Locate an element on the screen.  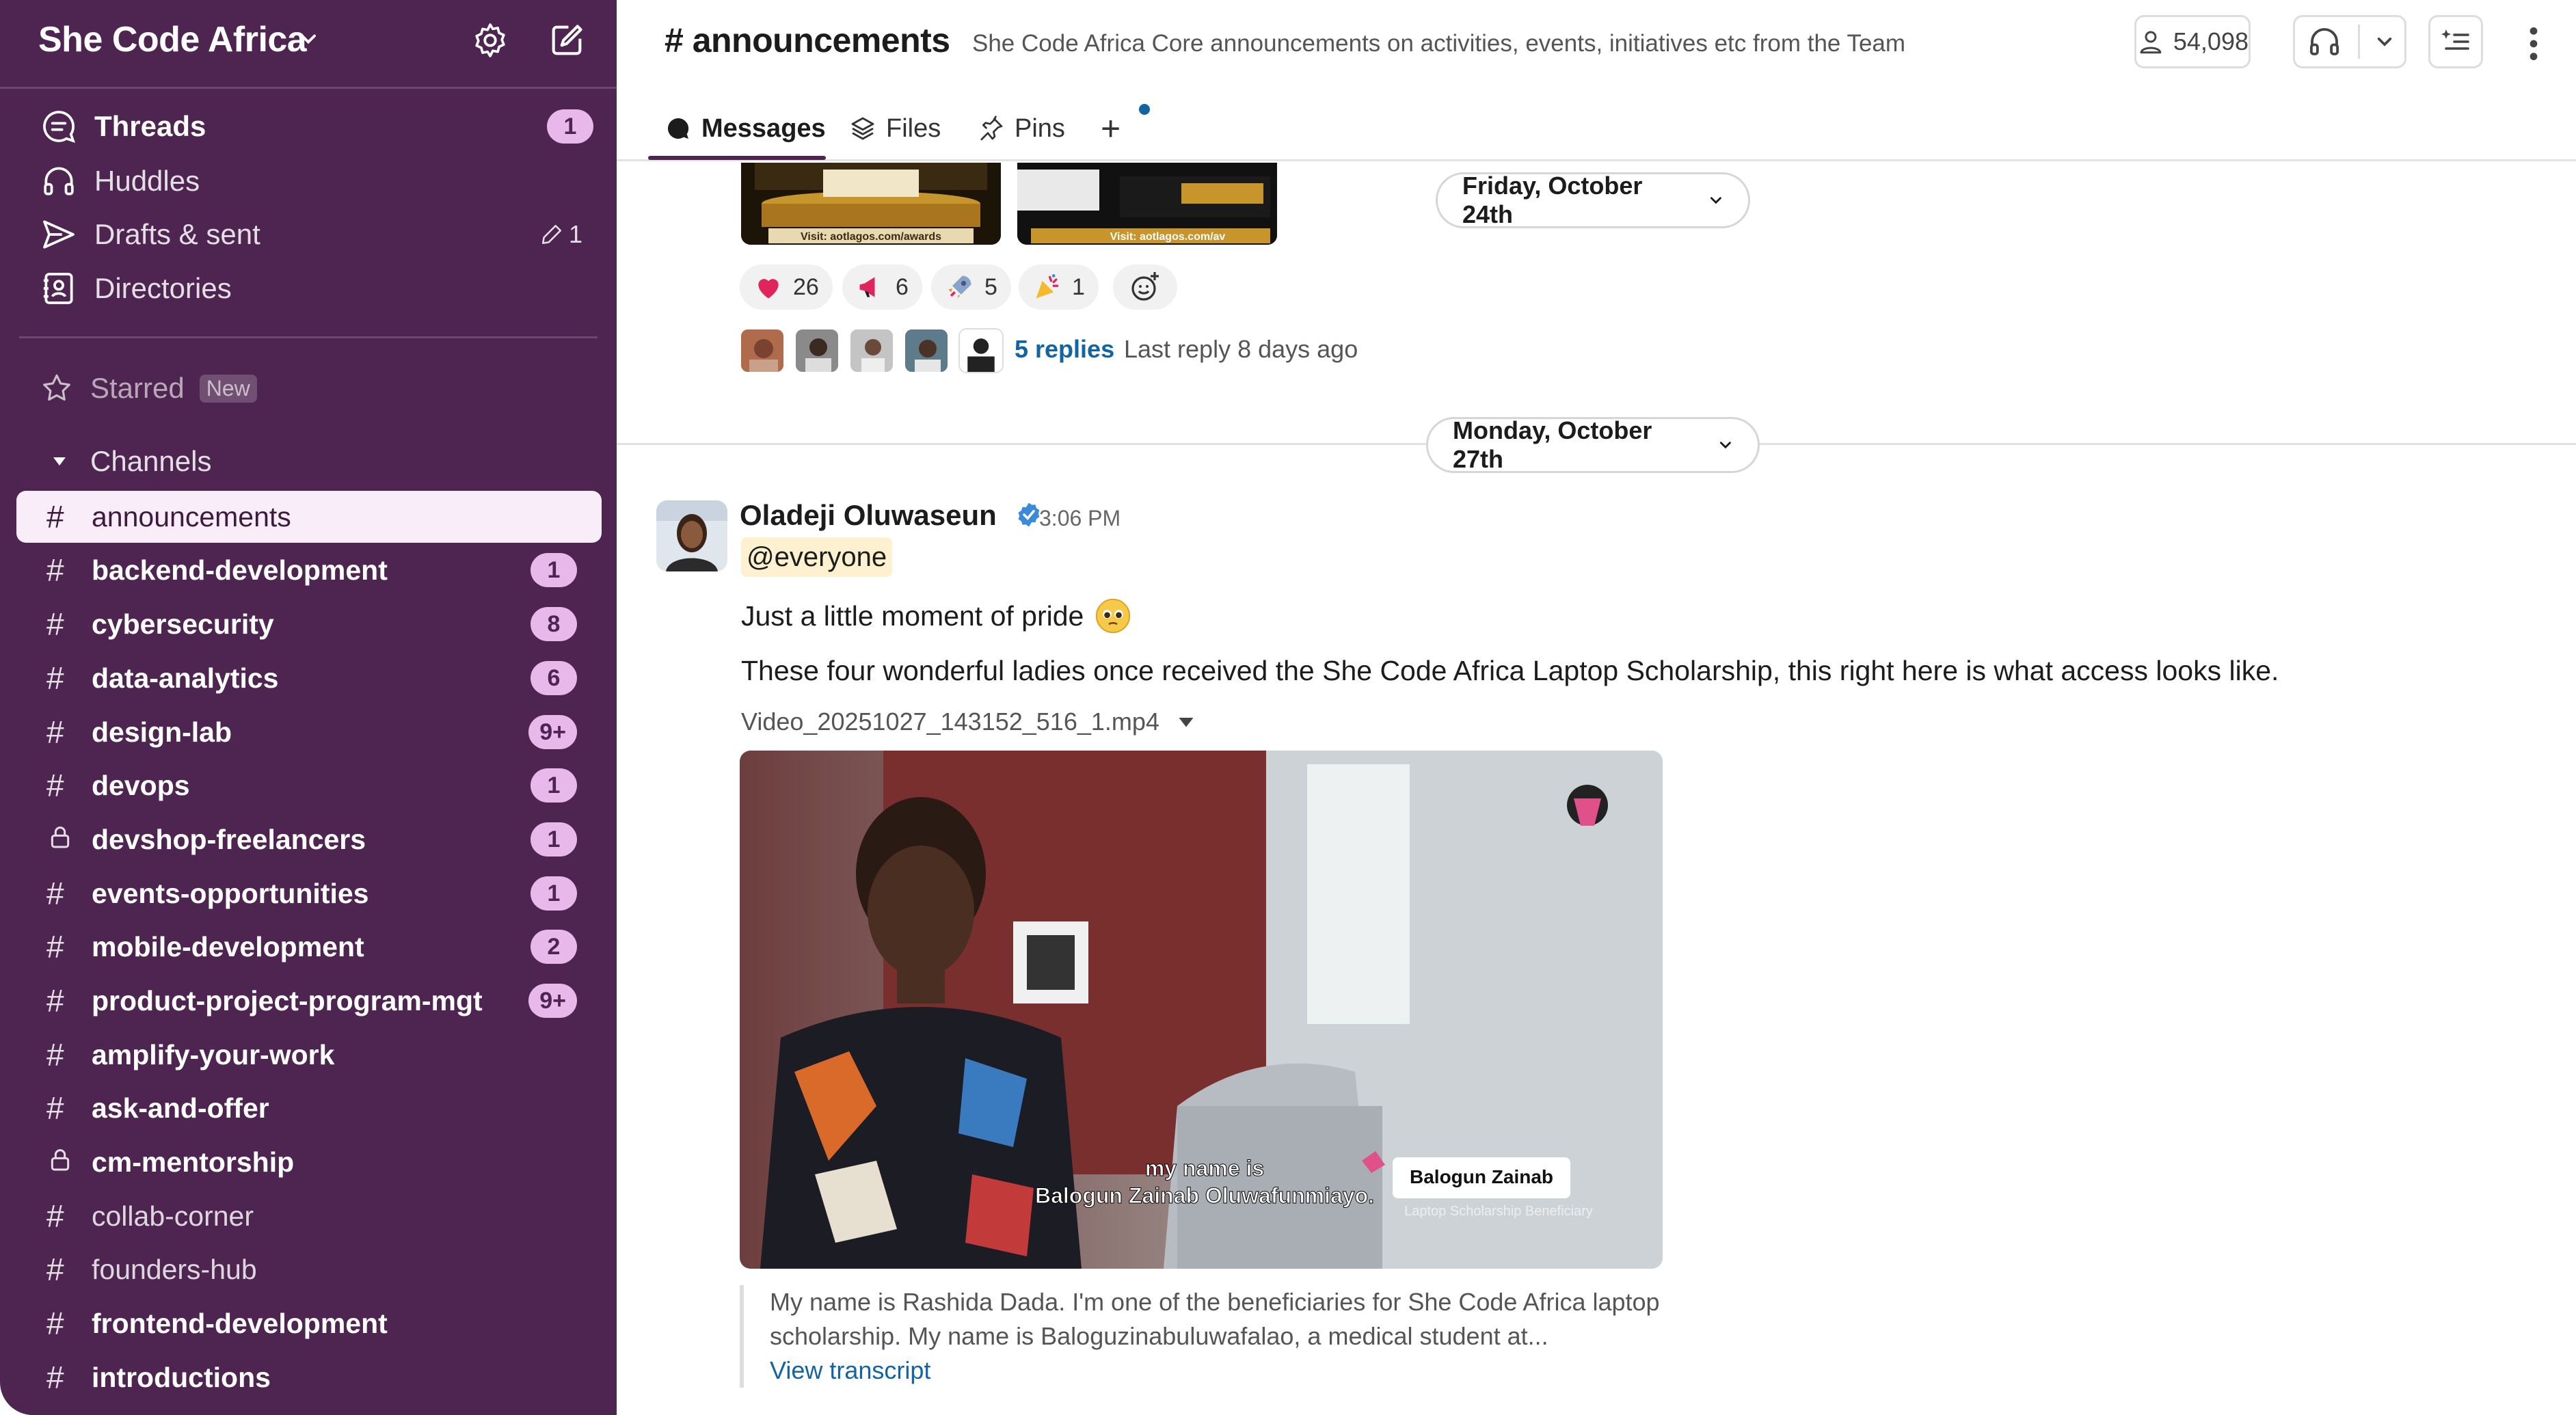
video-subtitle-line-2: Balogun Zainab Oluwafunmiayo. is located at coordinates (1204, 1195).